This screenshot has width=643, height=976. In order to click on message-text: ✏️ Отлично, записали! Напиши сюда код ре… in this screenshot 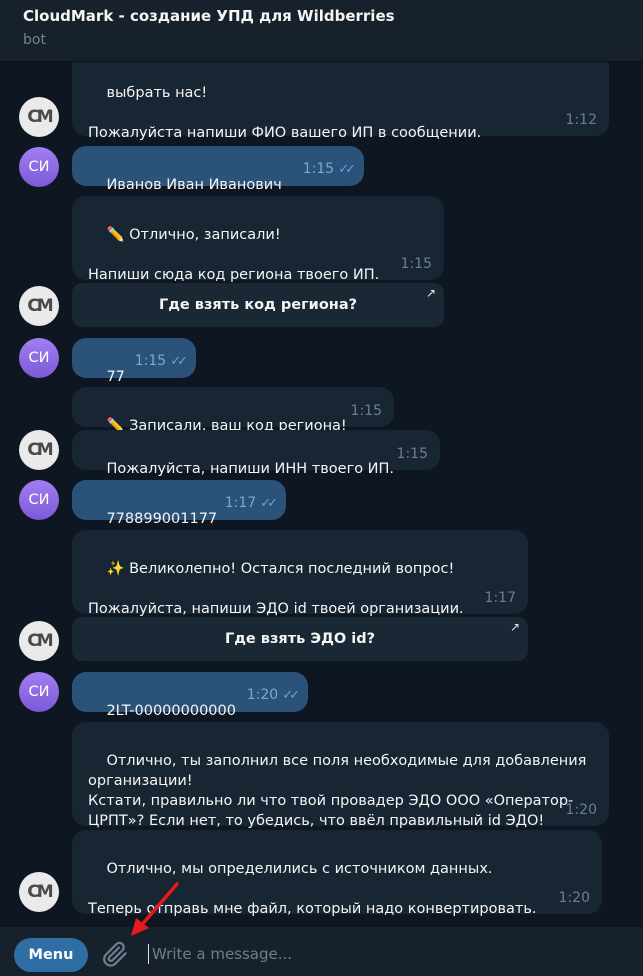, I will do `click(234, 255)`.